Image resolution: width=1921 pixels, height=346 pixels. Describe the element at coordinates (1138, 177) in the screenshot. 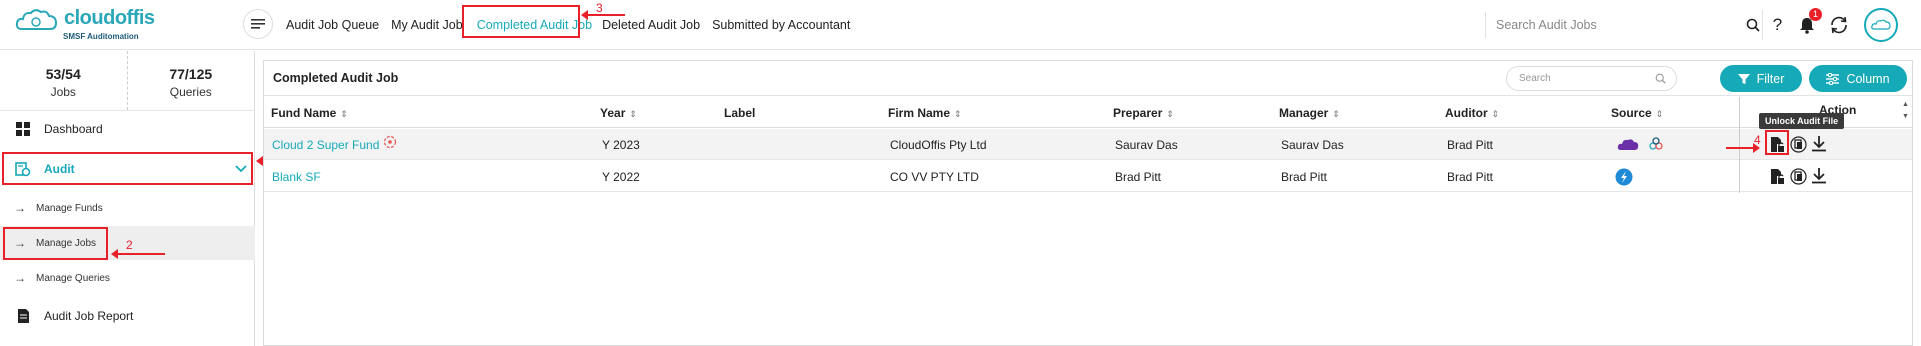

I see `preparer-cell: Brad Pitt` at that location.